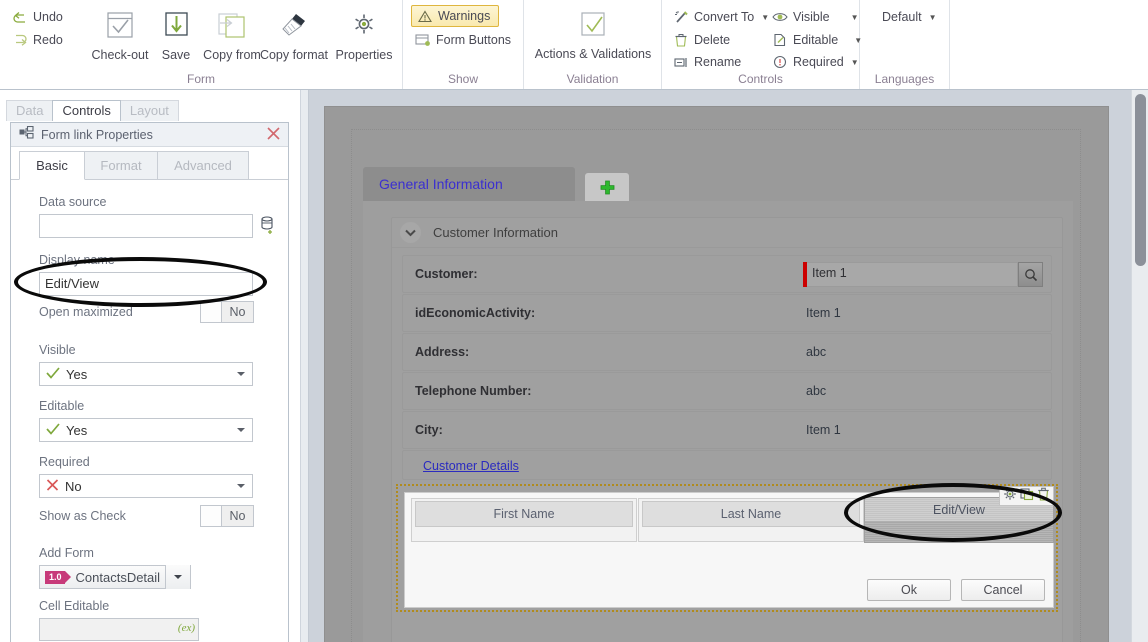 Image resolution: width=1148 pixels, height=642 pixels. Describe the element at coordinates (455, 16) in the screenshot. I see `warnings-button: Warnings` at that location.